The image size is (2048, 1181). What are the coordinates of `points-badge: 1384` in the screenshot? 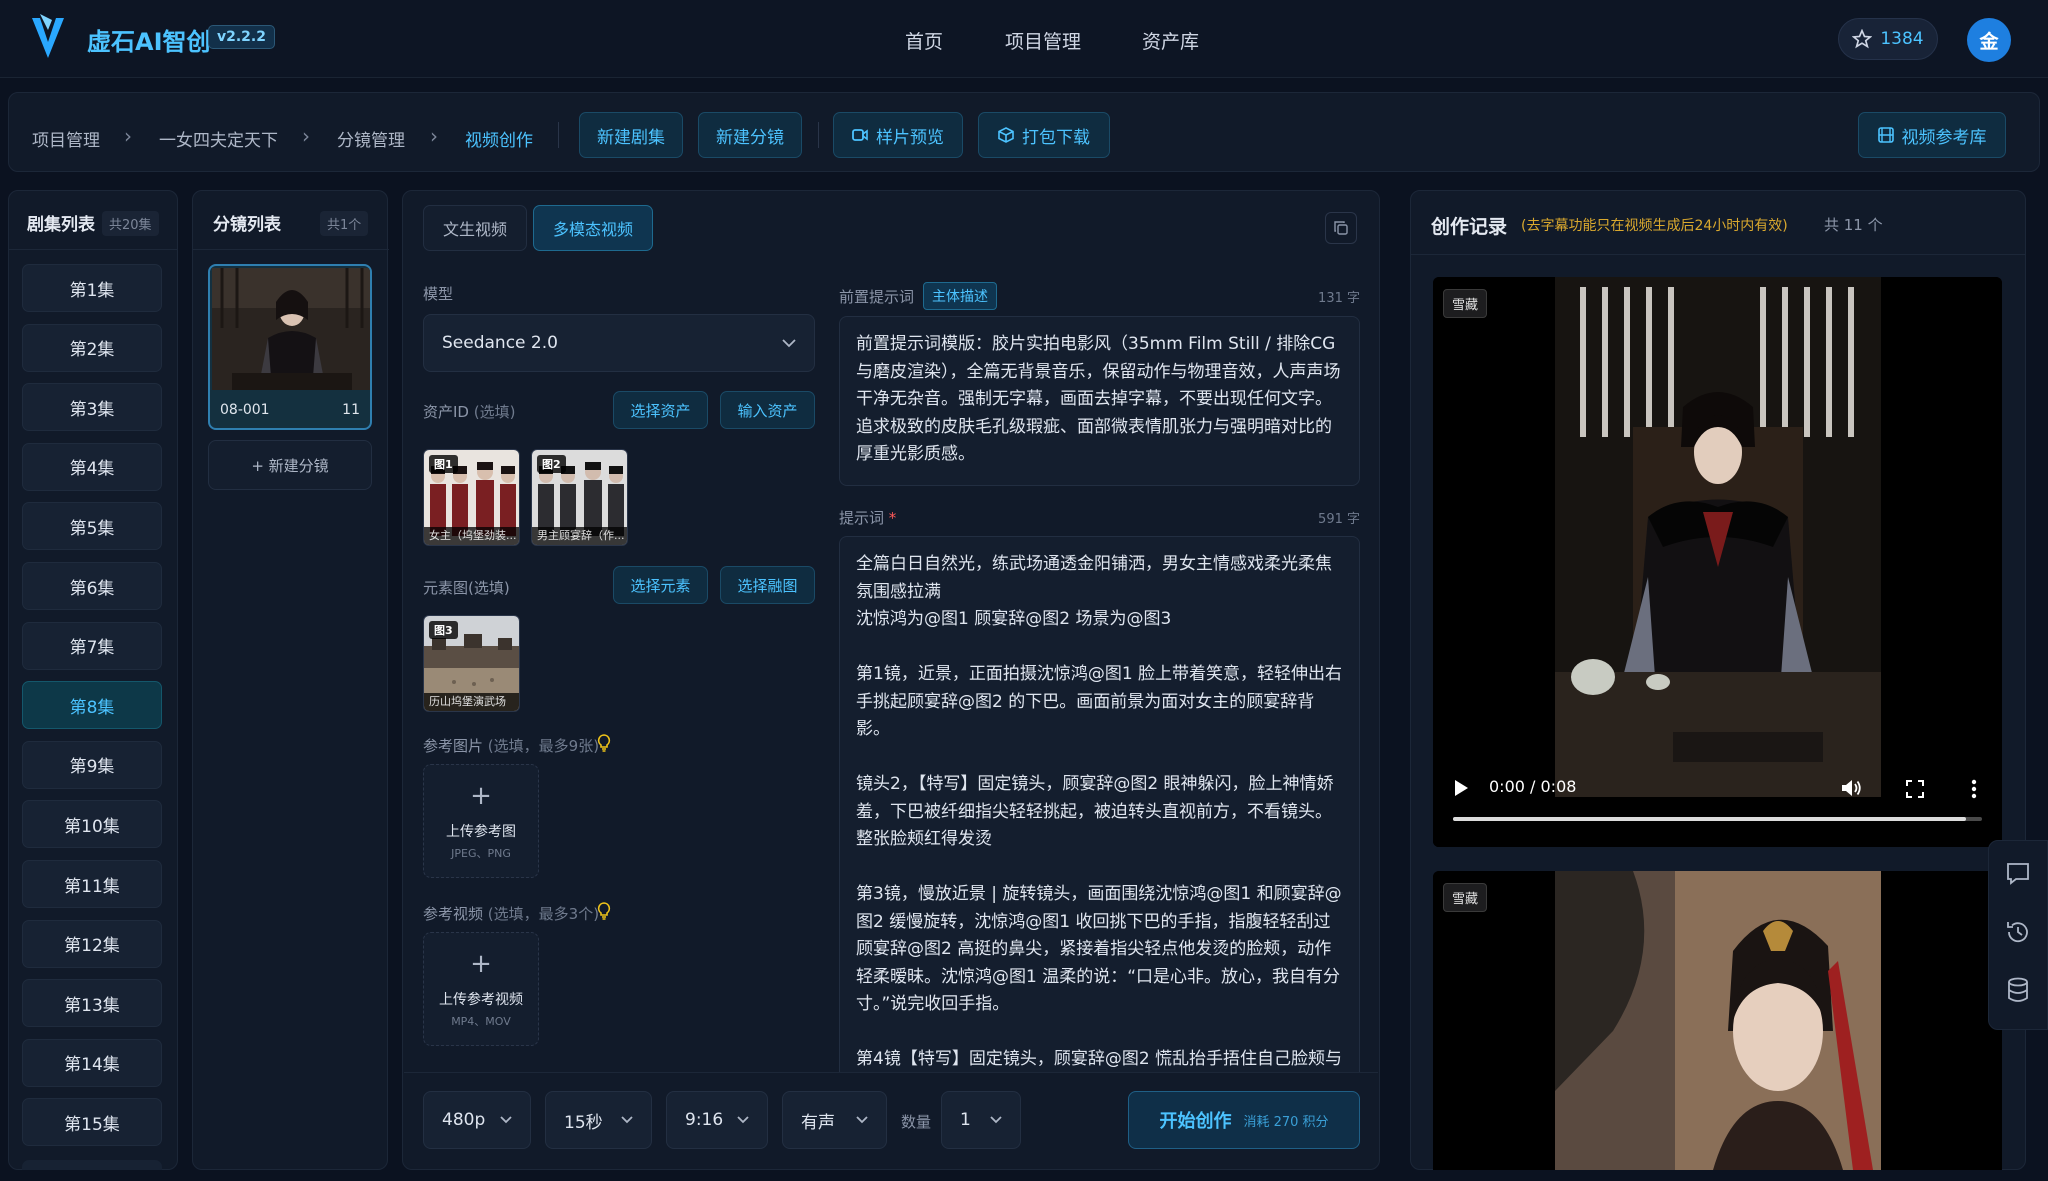 It's located at (1888, 39).